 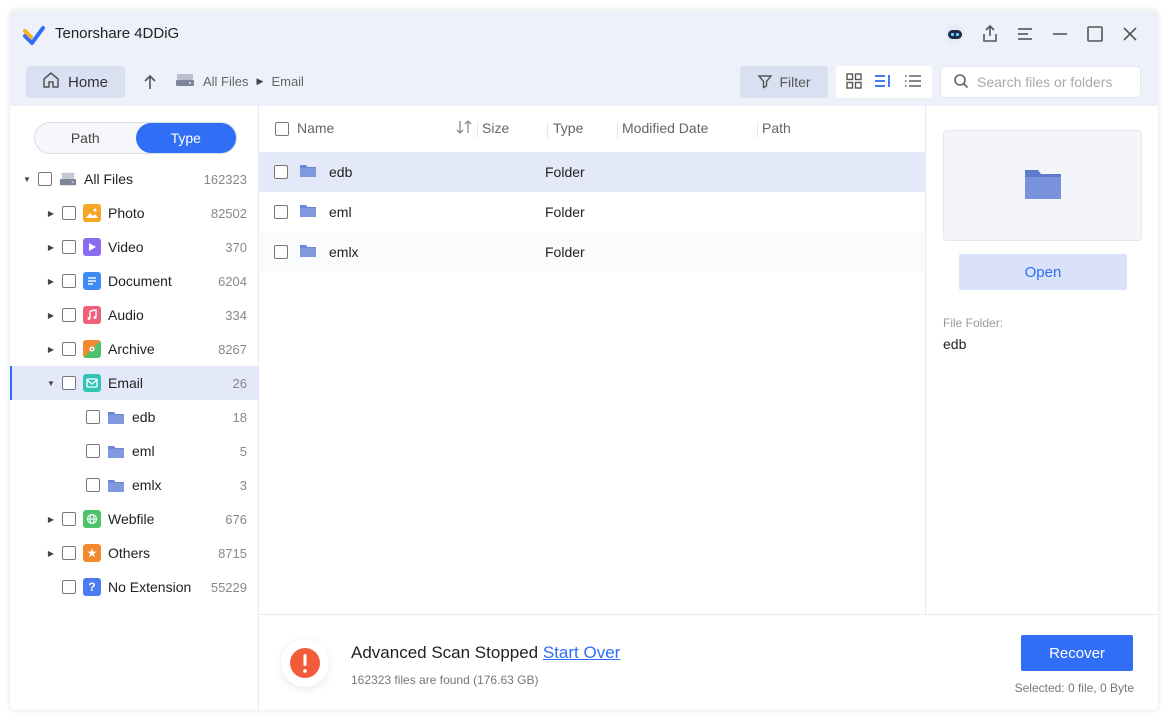 I want to click on tree-item-audio: ▶ Audio 334, so click(x=134, y=315).